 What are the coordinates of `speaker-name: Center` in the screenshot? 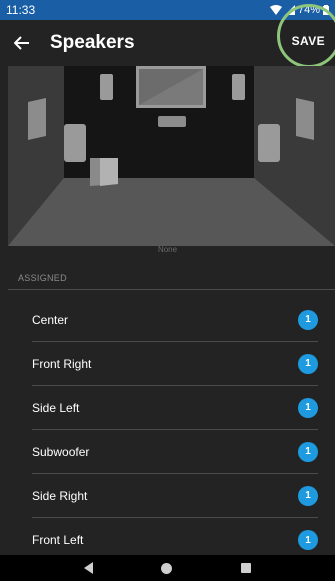 It's located at (50, 319).